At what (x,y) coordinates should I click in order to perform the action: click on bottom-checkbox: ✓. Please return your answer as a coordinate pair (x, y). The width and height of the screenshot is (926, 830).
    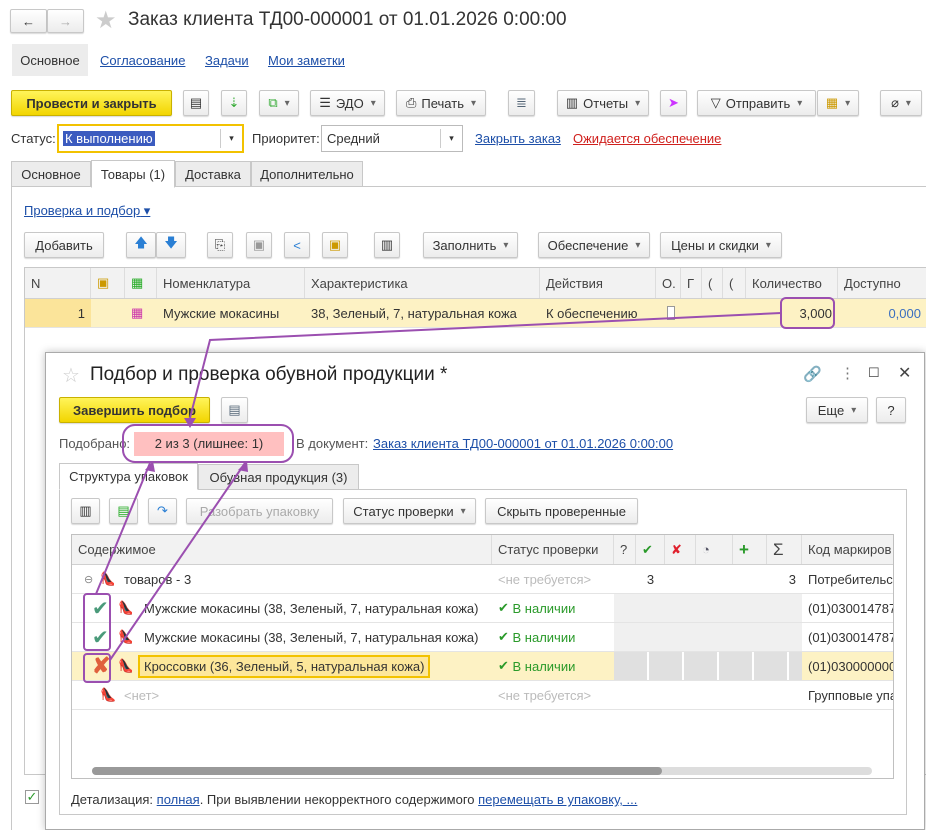
    Looking at the image, I should click on (32, 797).